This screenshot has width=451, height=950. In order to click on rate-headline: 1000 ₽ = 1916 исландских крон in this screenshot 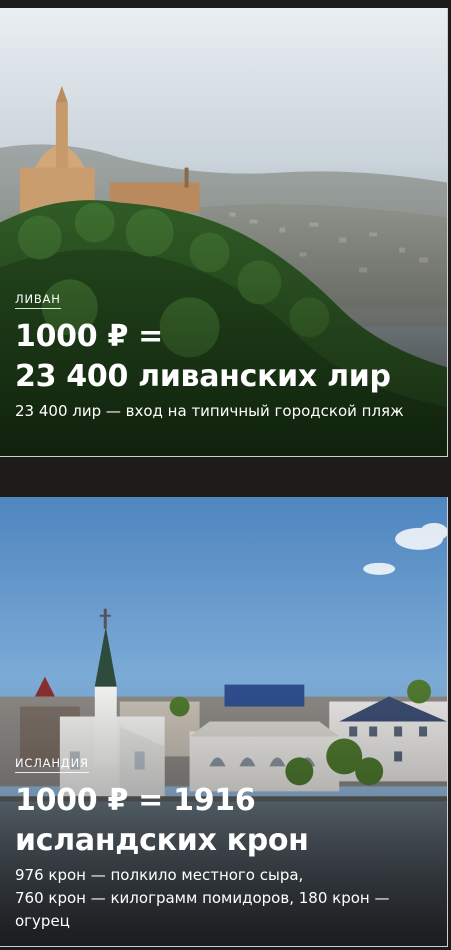, I will do `click(225, 821)`.